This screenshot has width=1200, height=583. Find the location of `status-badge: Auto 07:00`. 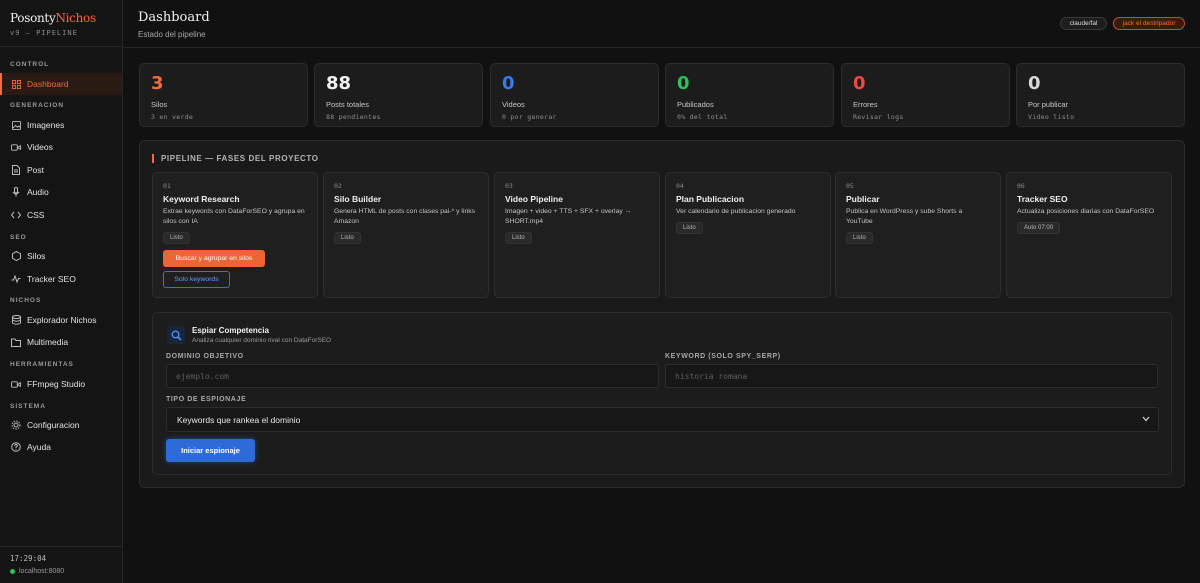

status-badge: Auto 07:00 is located at coordinates (1039, 228).